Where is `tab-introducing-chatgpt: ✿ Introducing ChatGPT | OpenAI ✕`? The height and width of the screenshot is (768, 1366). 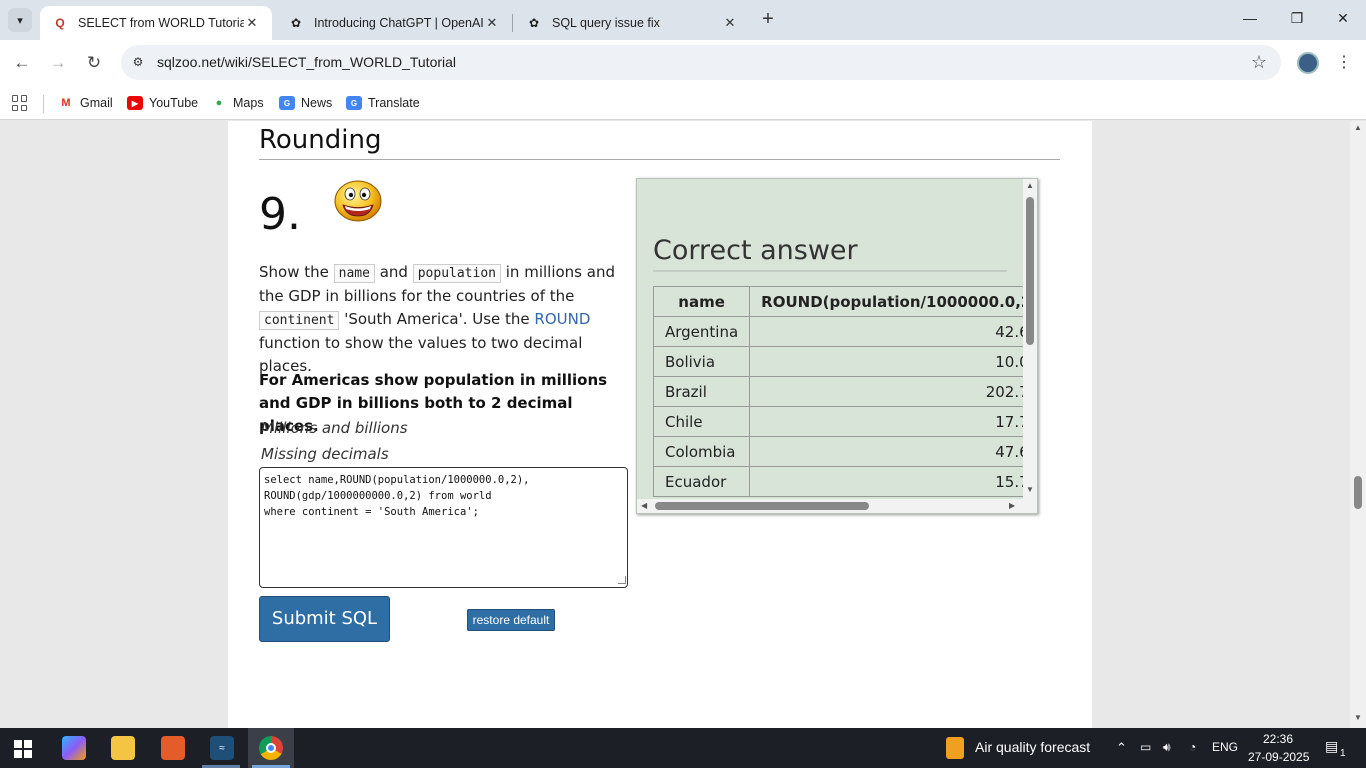
tab-introducing-chatgpt: ✿ Introducing ChatGPT | OpenAI ✕ is located at coordinates (394, 23).